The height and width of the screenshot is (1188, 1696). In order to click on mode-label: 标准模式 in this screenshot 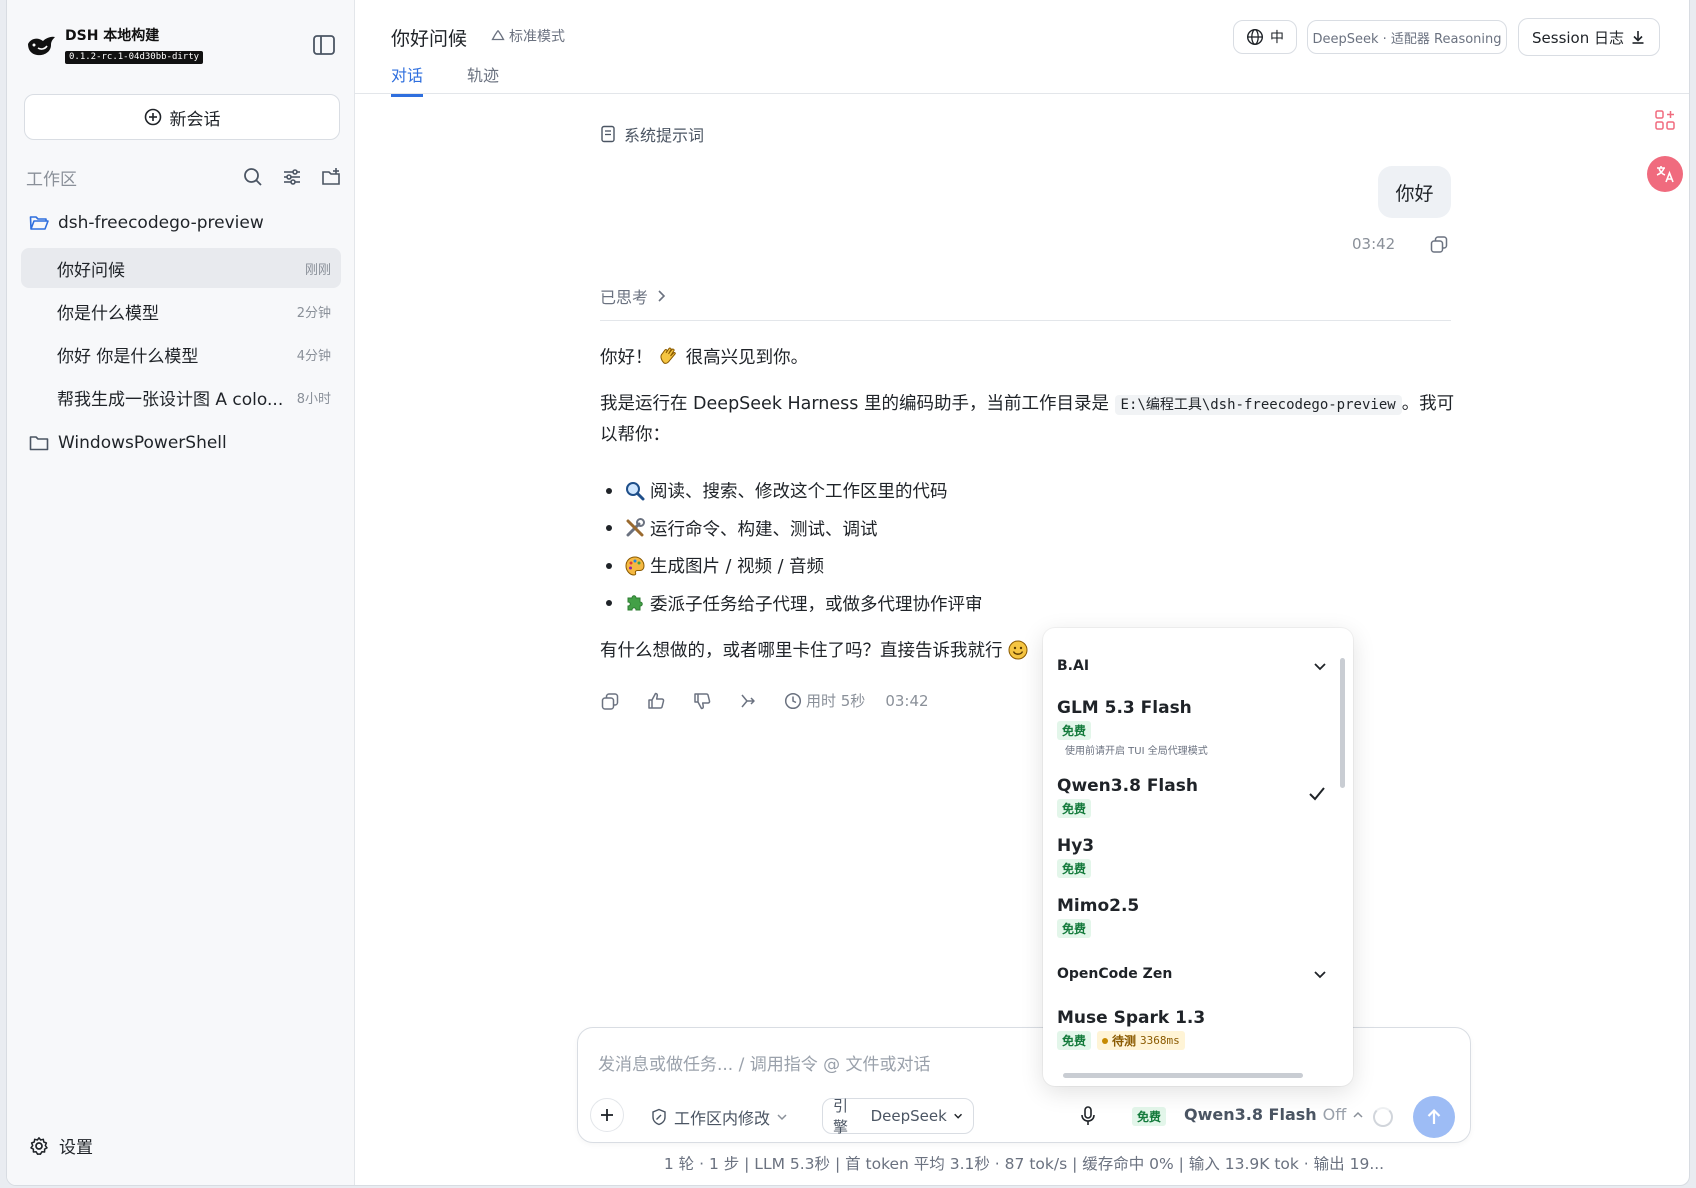, I will do `click(537, 37)`.